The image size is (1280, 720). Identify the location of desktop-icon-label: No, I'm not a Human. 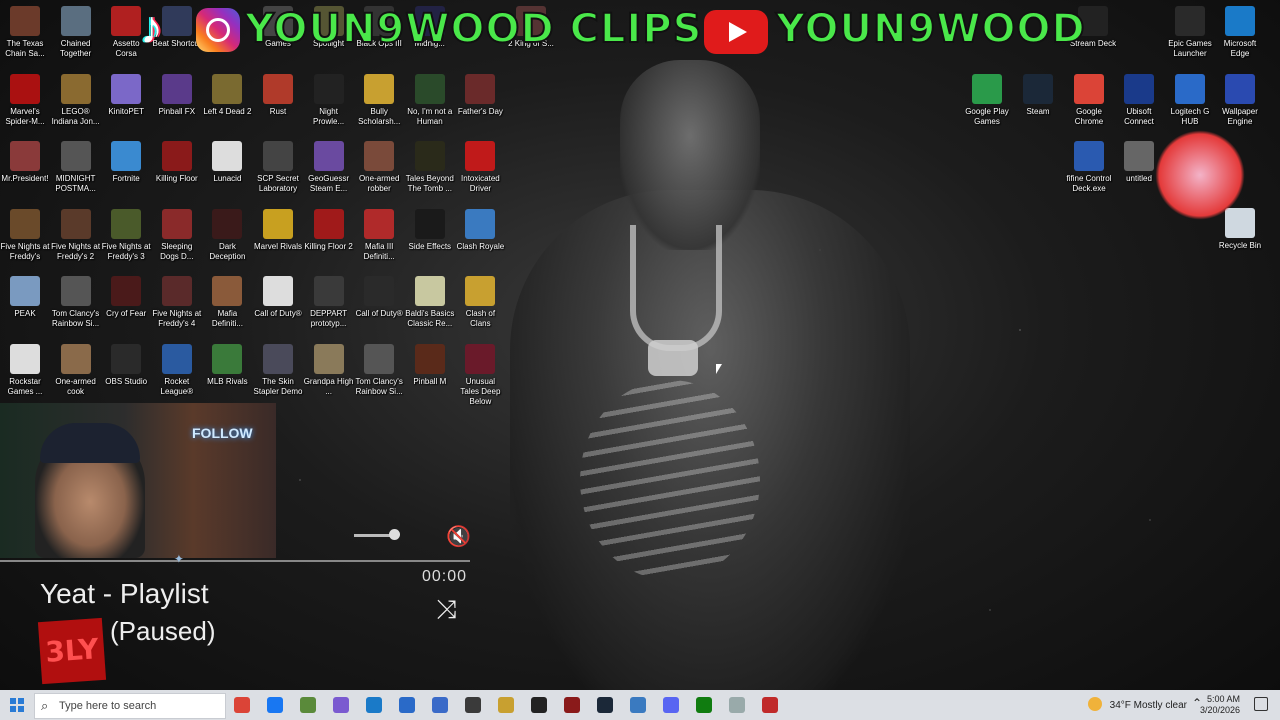
(430, 116).